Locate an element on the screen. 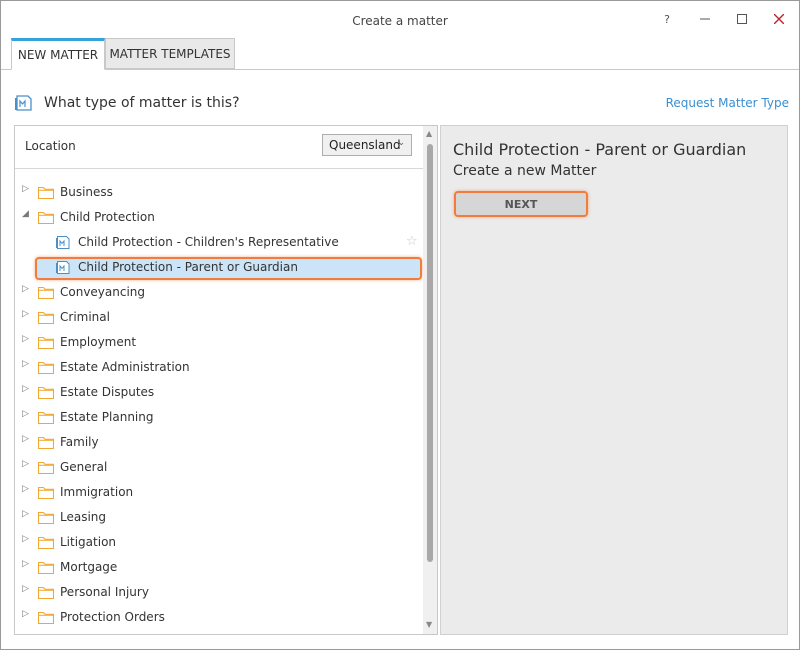  tab-divider is located at coordinates (400, 69).